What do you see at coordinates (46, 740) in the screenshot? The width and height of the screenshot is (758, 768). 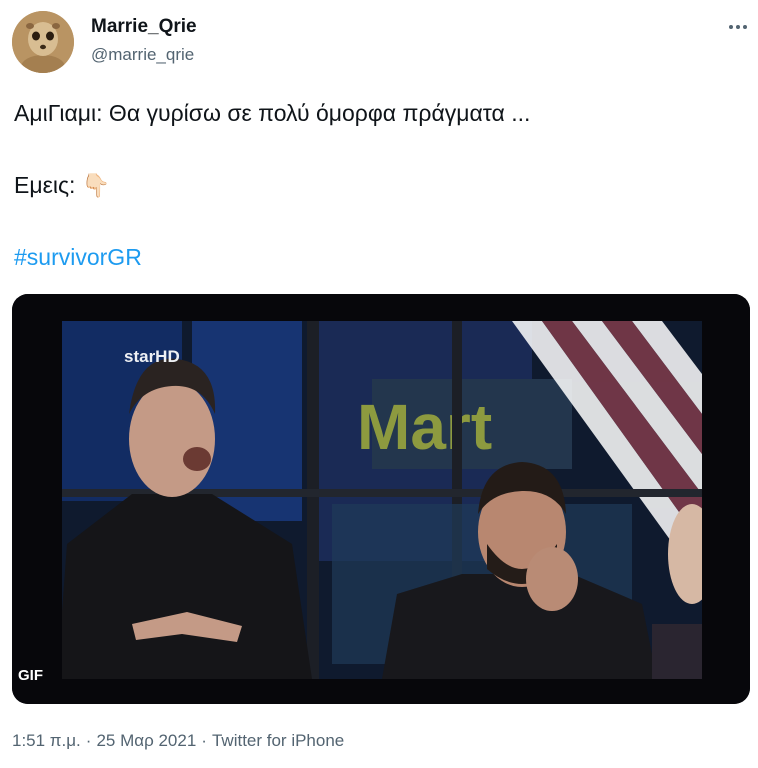 I see `tweet-time: 1:51 π.μ.` at bounding box center [46, 740].